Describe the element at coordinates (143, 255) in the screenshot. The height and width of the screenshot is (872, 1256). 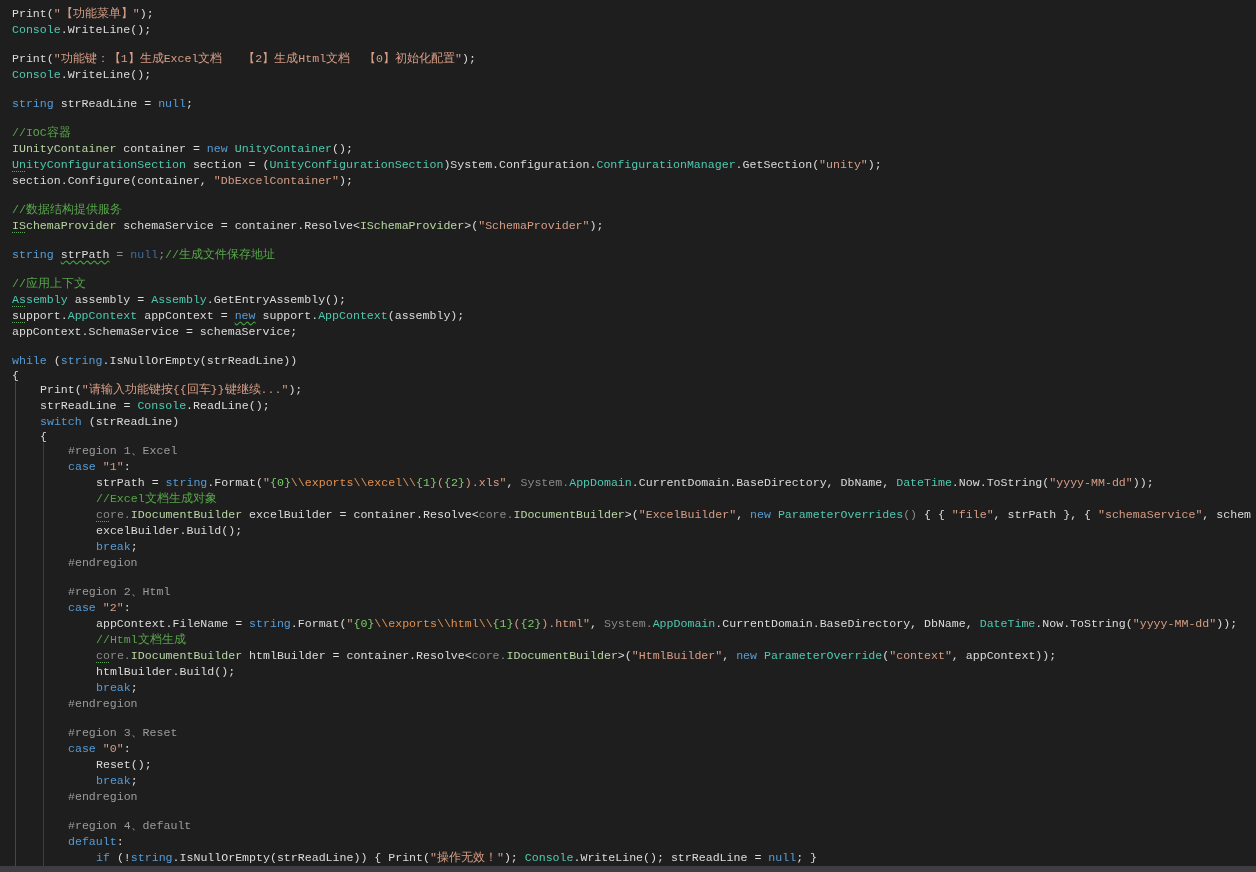
I see `code-line: string strPath = null;//生成文件保存地址` at that location.